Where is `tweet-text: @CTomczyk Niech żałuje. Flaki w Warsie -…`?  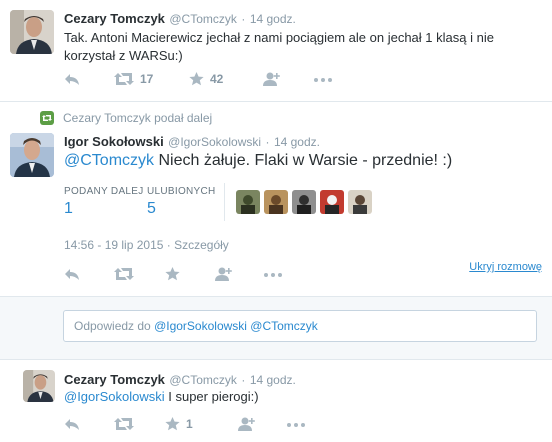
tweet-text: @CTomczyk Niech żałuje. Flaki w Warsie -… is located at coordinates (258, 161).